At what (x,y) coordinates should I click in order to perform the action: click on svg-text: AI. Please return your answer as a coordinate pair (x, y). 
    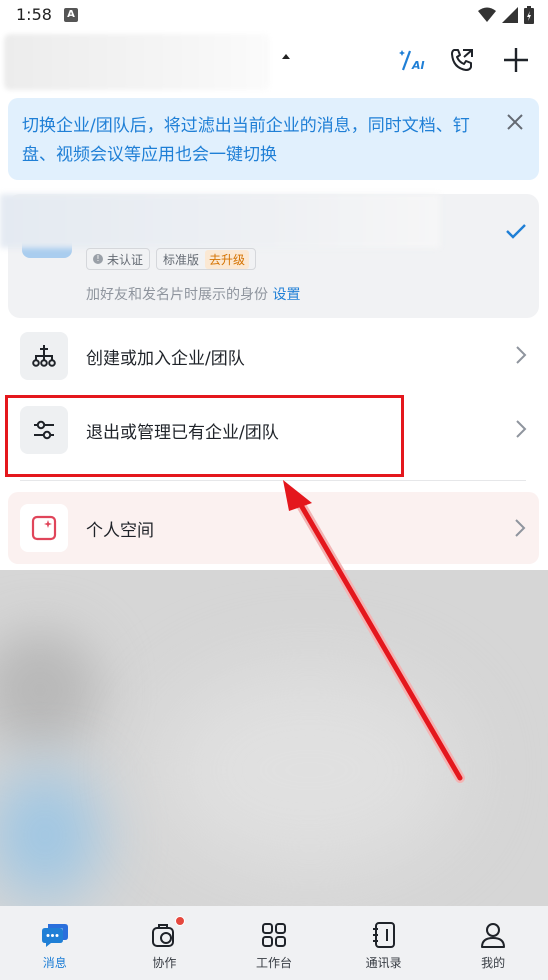
    Looking at the image, I should click on (418, 65).